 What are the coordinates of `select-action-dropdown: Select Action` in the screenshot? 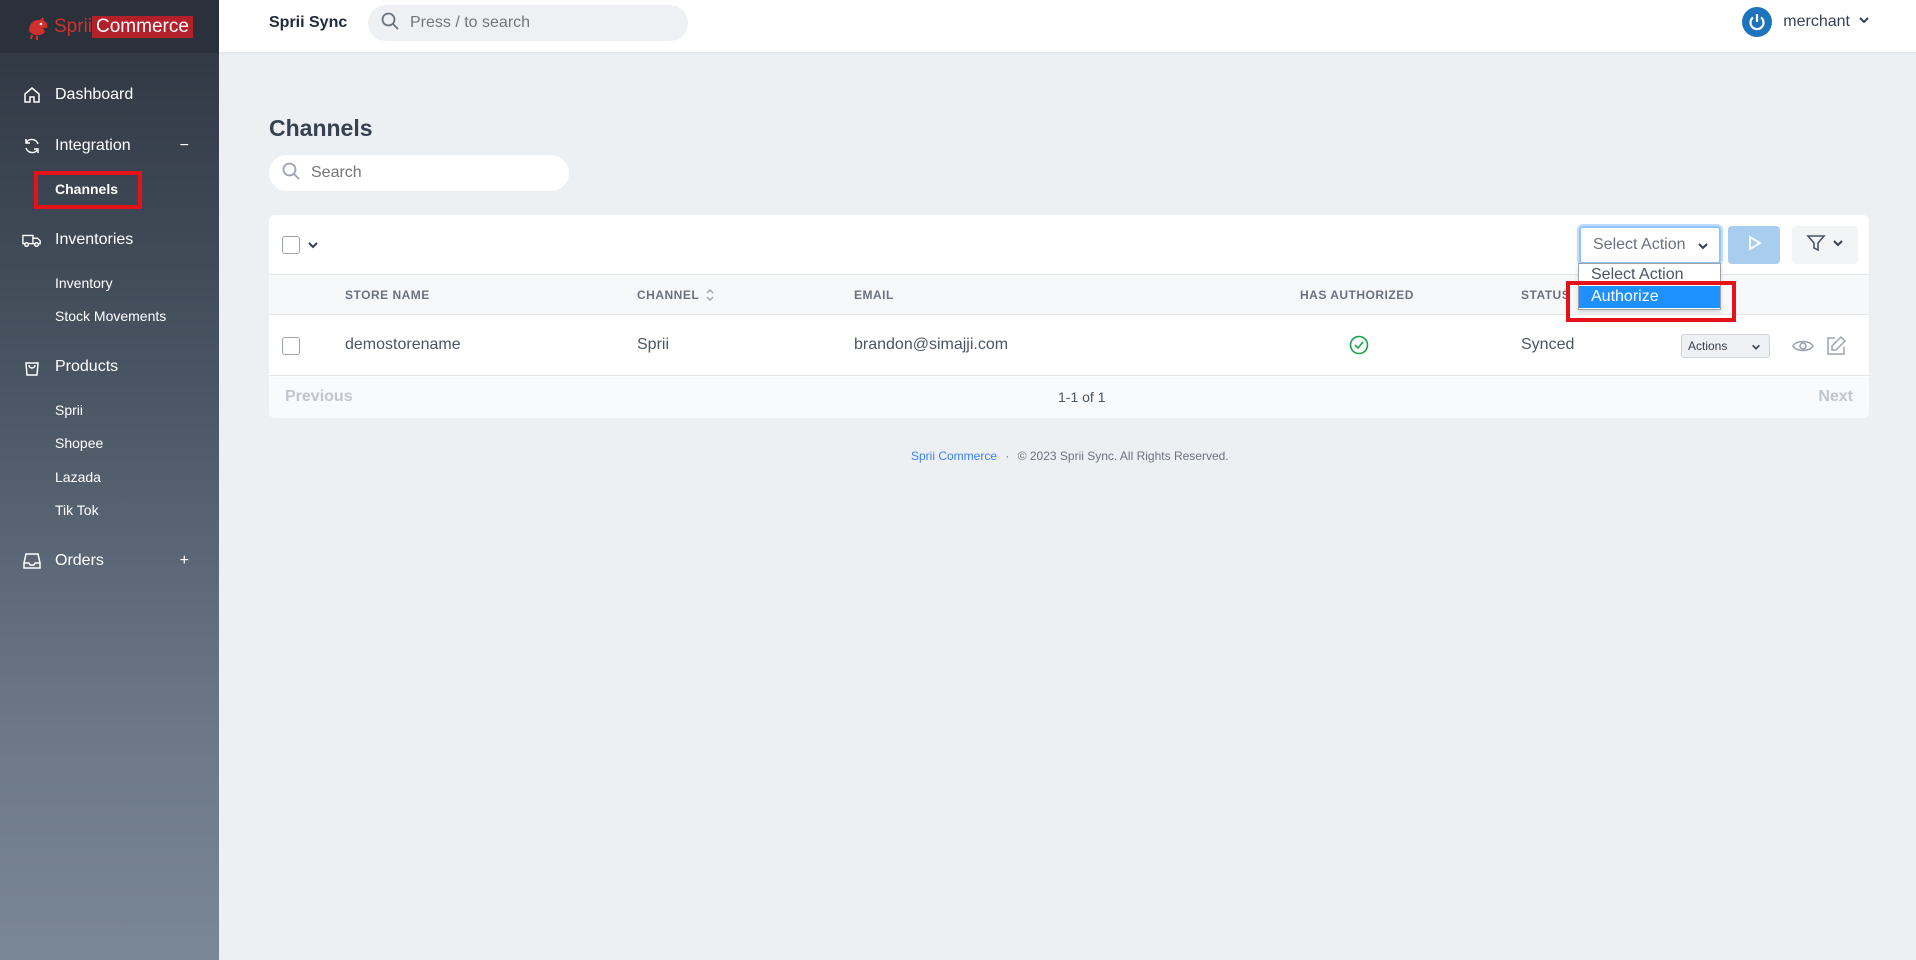 It's located at (1650, 245).